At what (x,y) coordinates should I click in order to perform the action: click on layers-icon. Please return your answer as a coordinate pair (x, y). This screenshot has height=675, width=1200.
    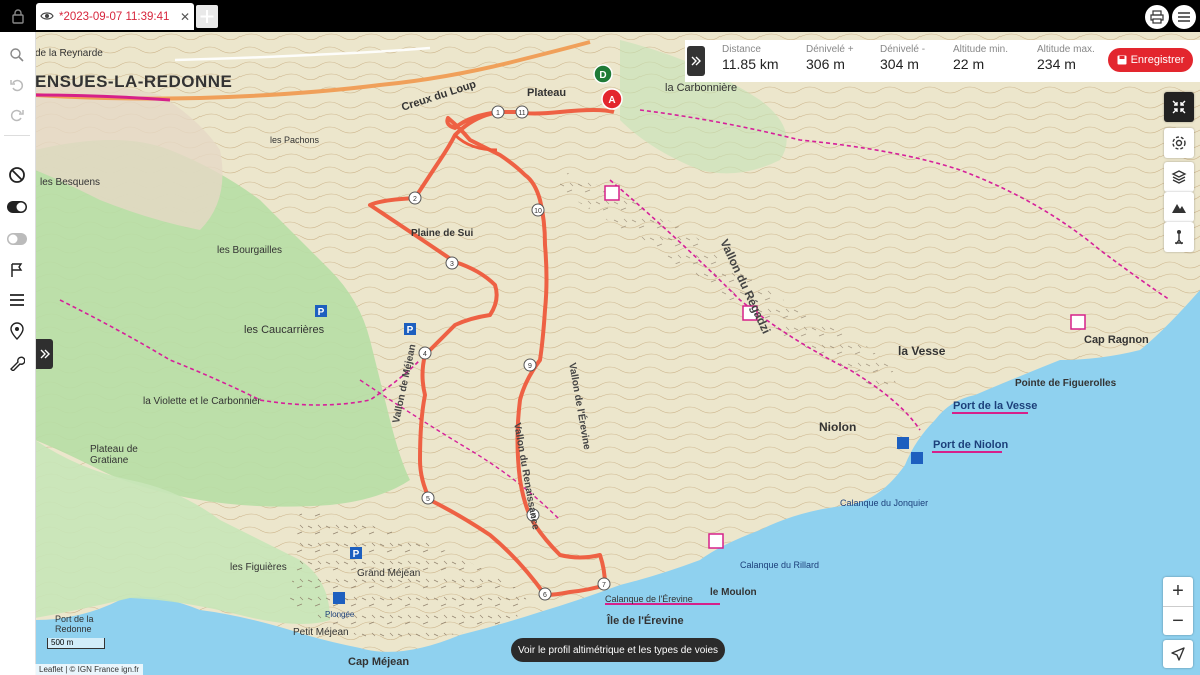
    Looking at the image, I should click on (1179, 177).